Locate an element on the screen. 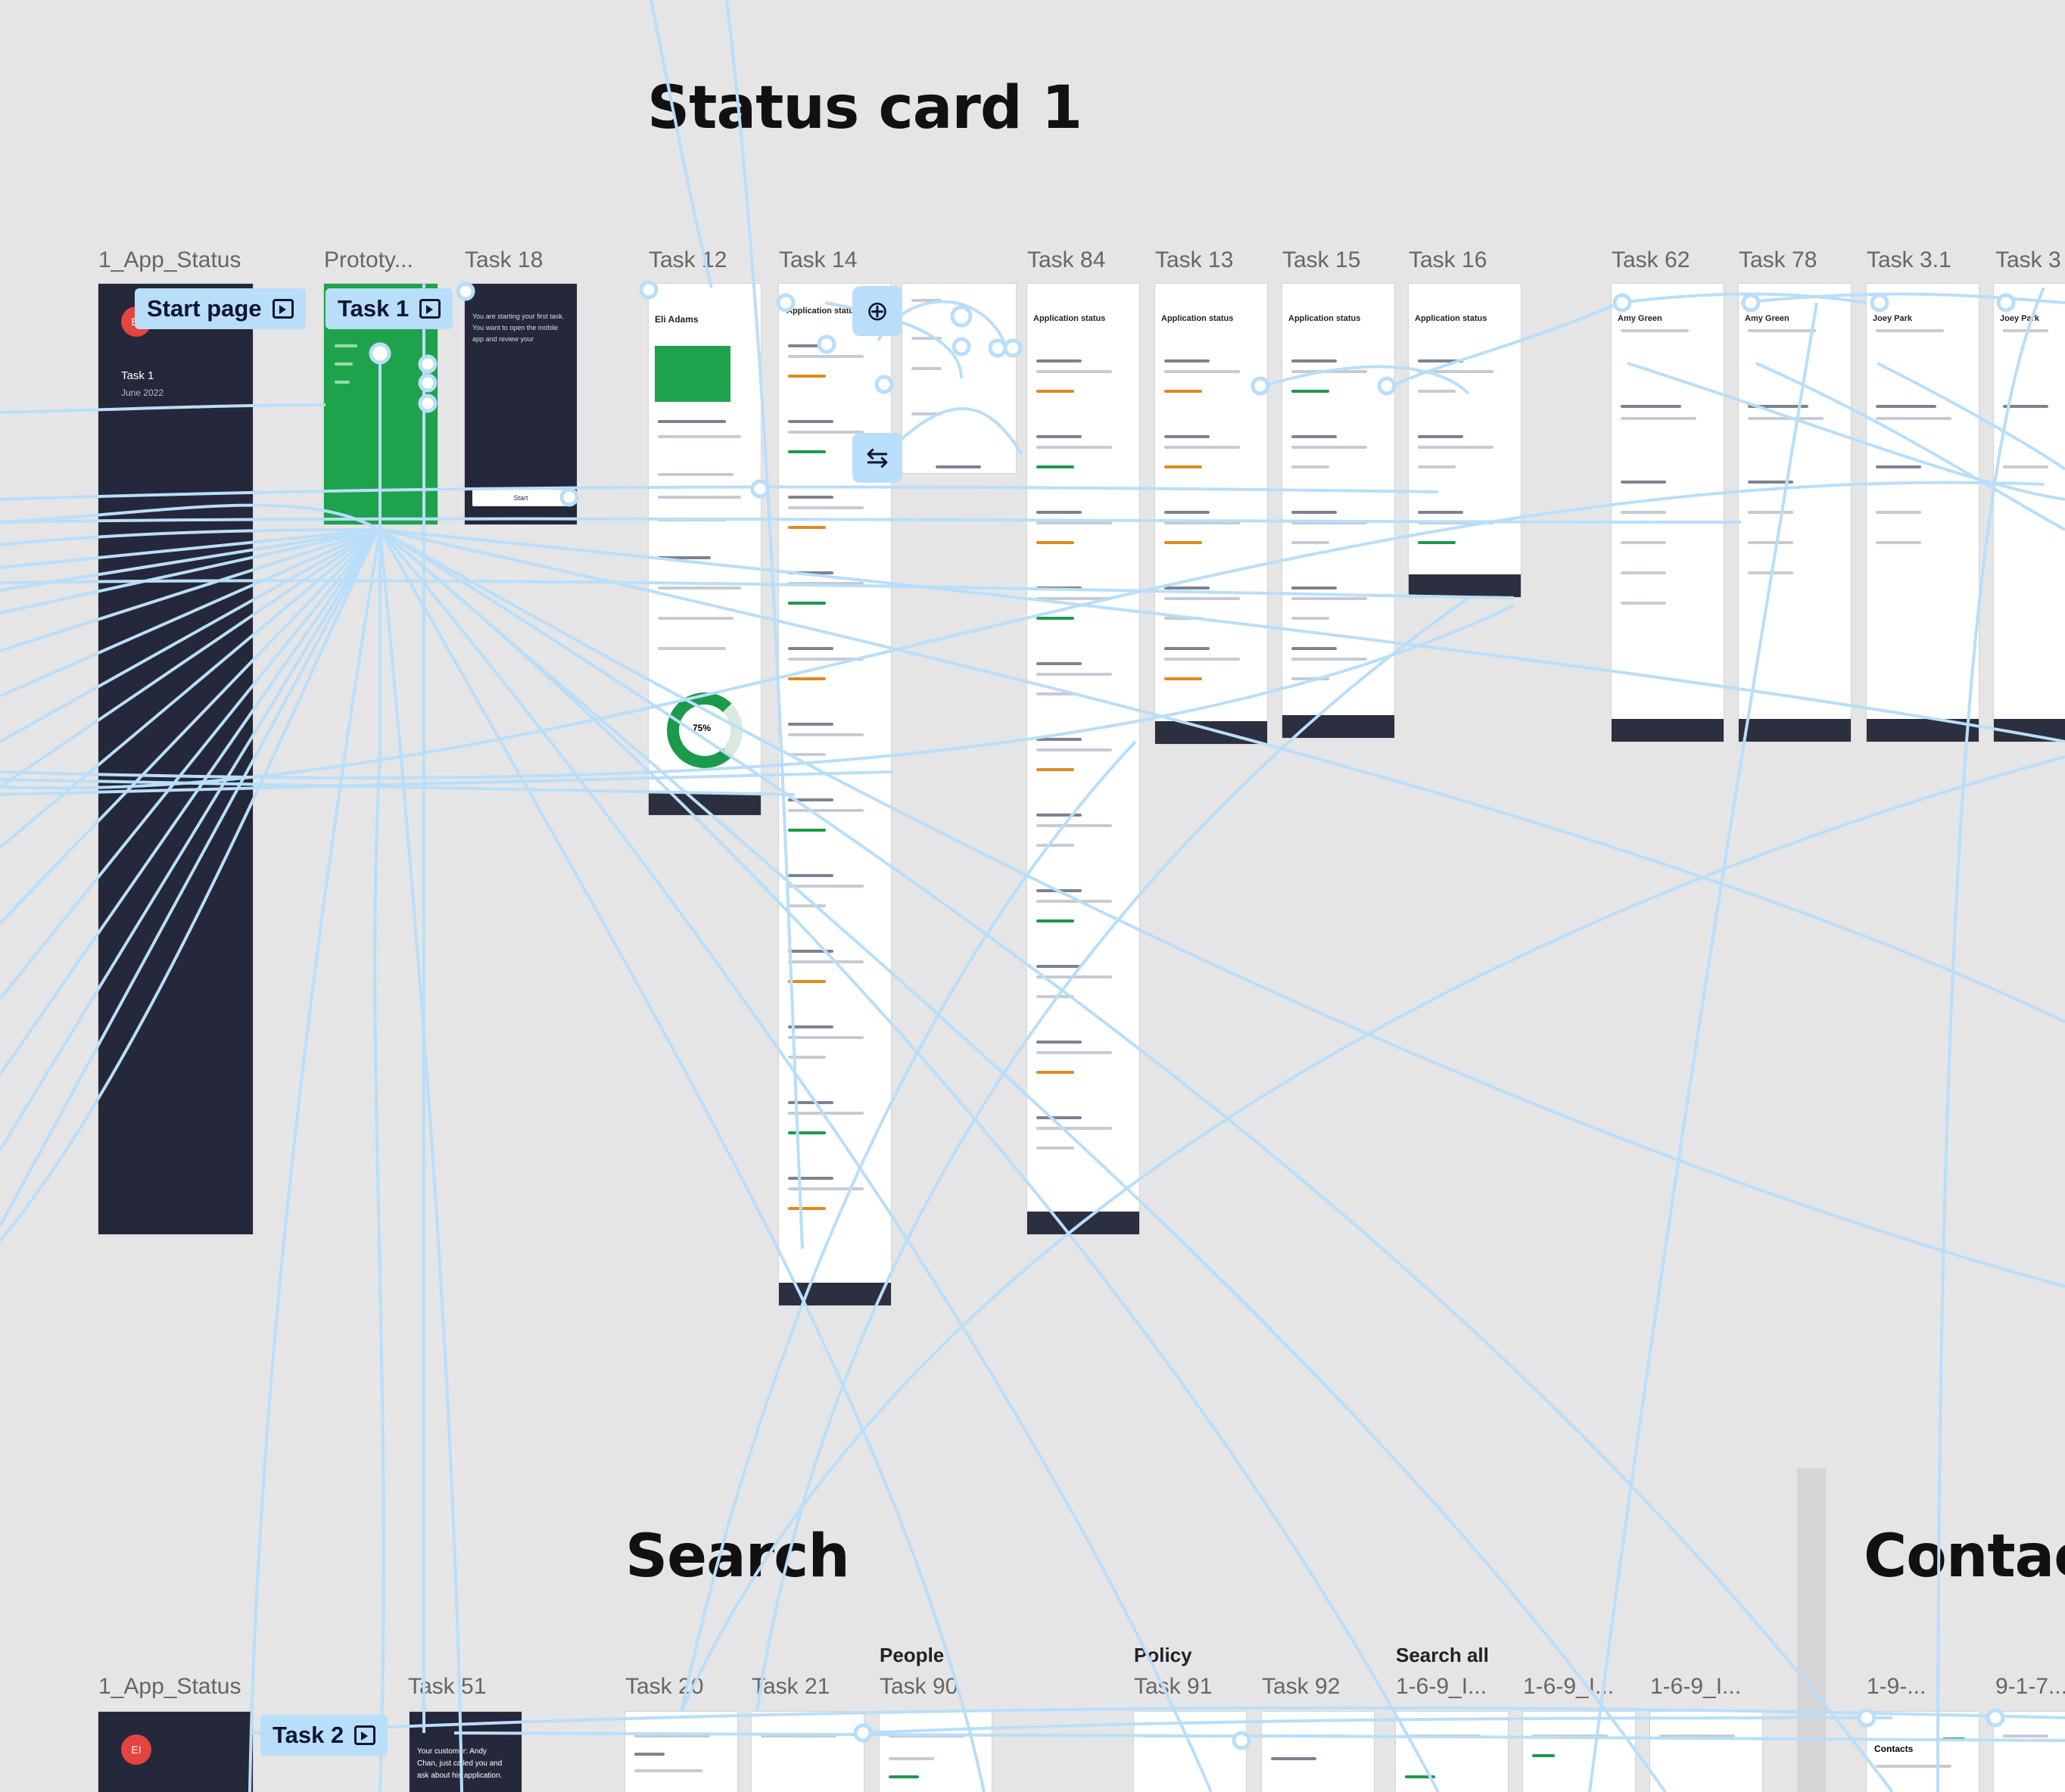 The height and width of the screenshot is (1792, 2065). start-button: Start is located at coordinates (520, 498).